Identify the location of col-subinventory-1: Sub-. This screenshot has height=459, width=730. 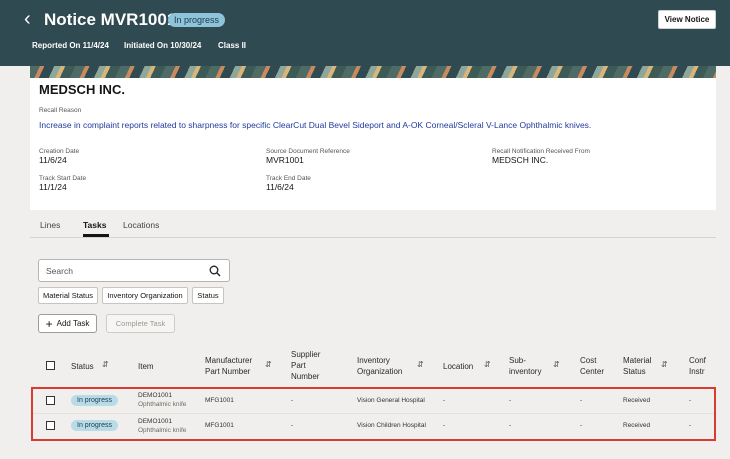
(517, 360).